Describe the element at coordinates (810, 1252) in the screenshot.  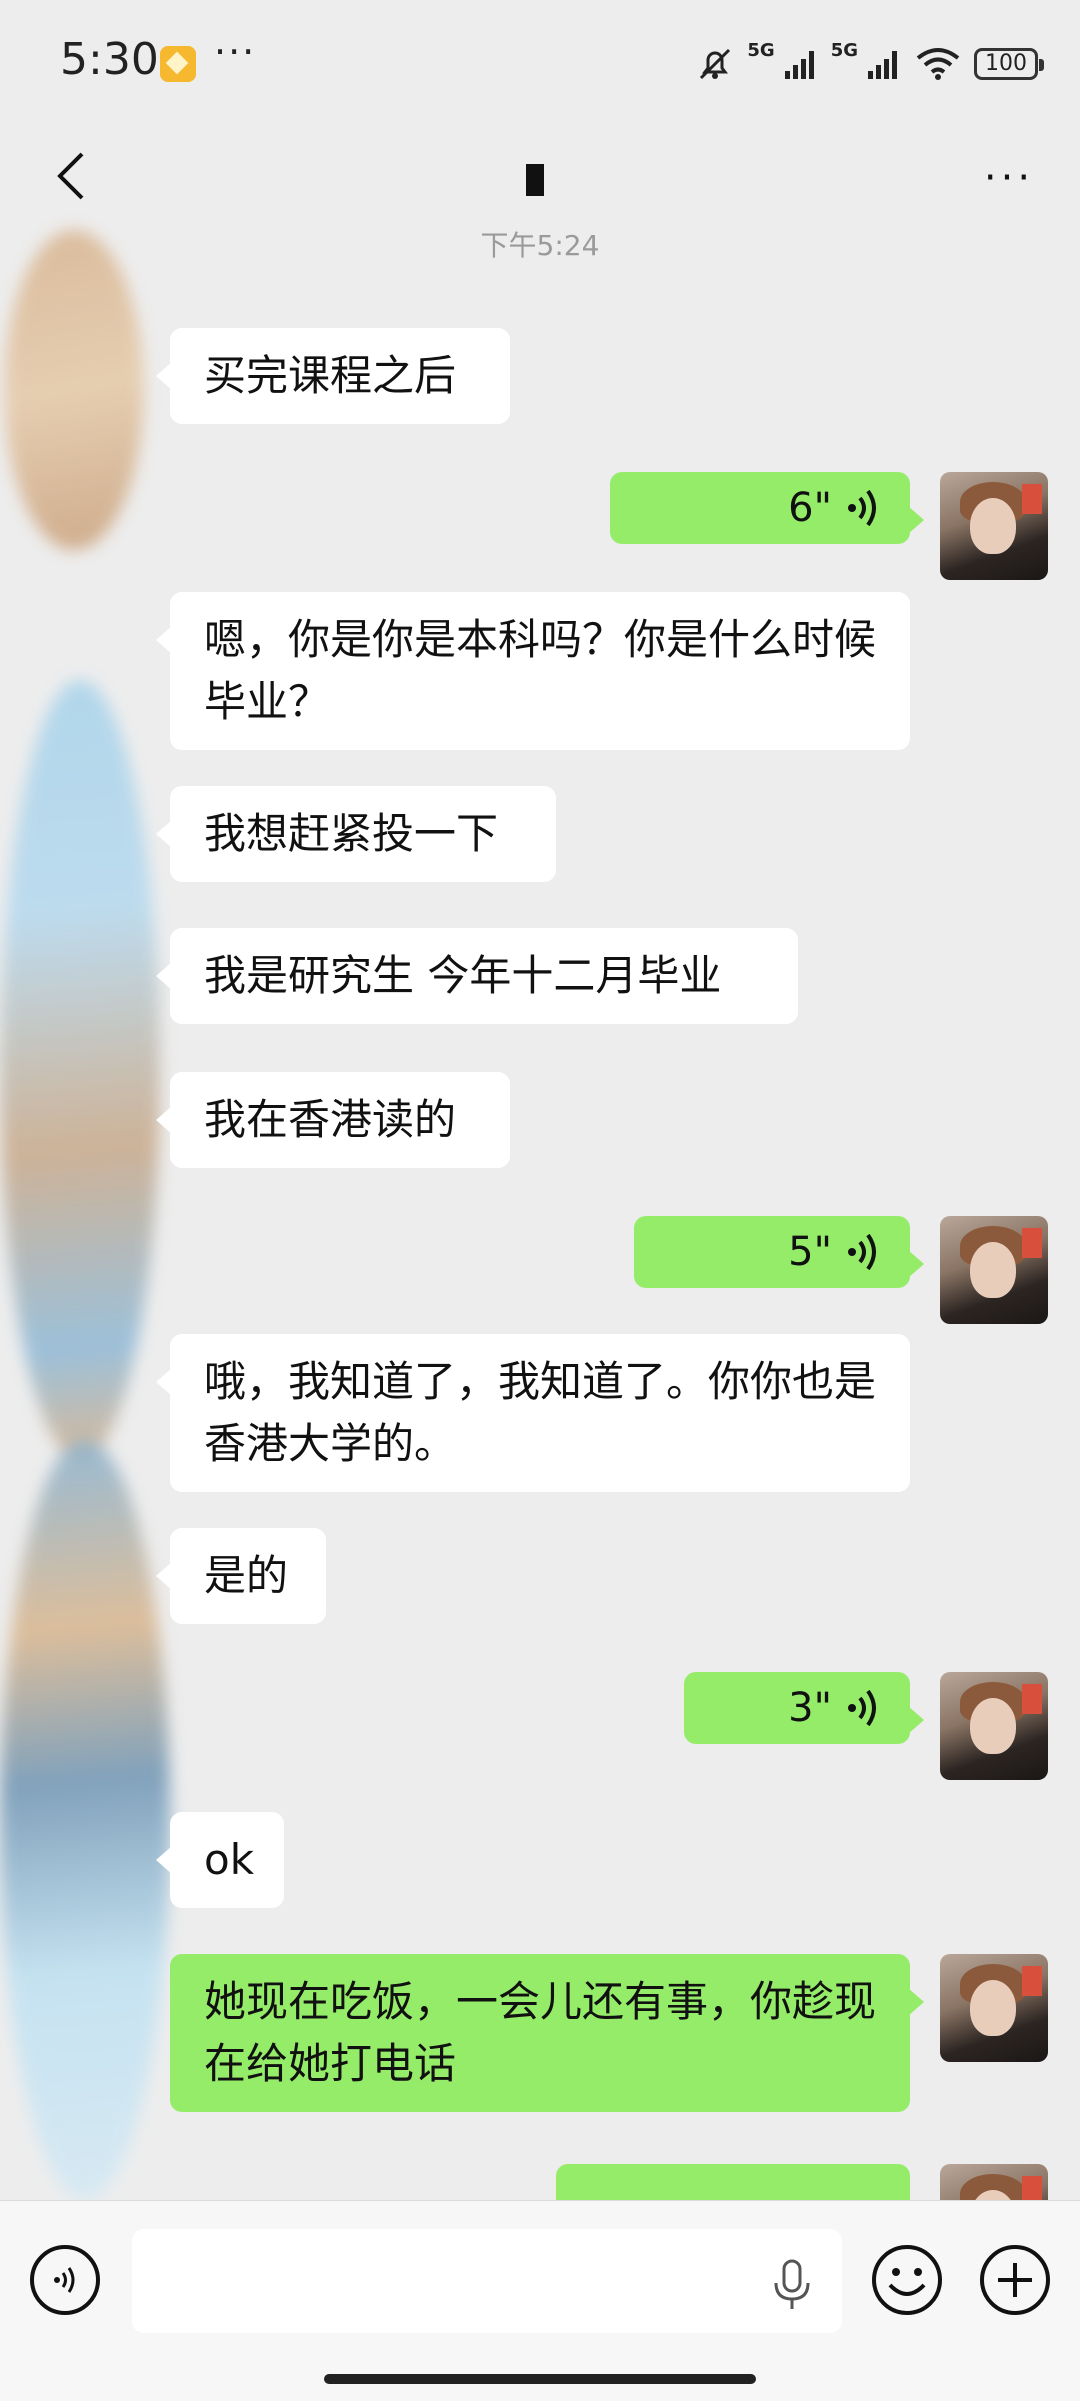
I see `voice-duration: 5"` at that location.